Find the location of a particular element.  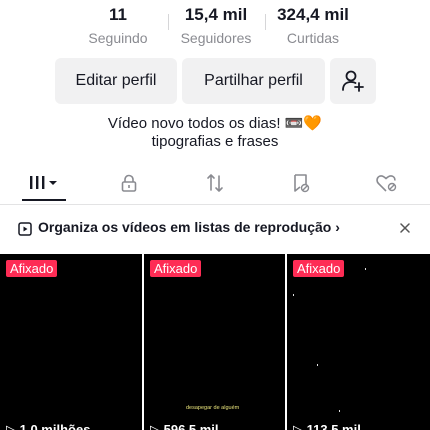

bookmark-hidden-icon is located at coordinates (302, 183).